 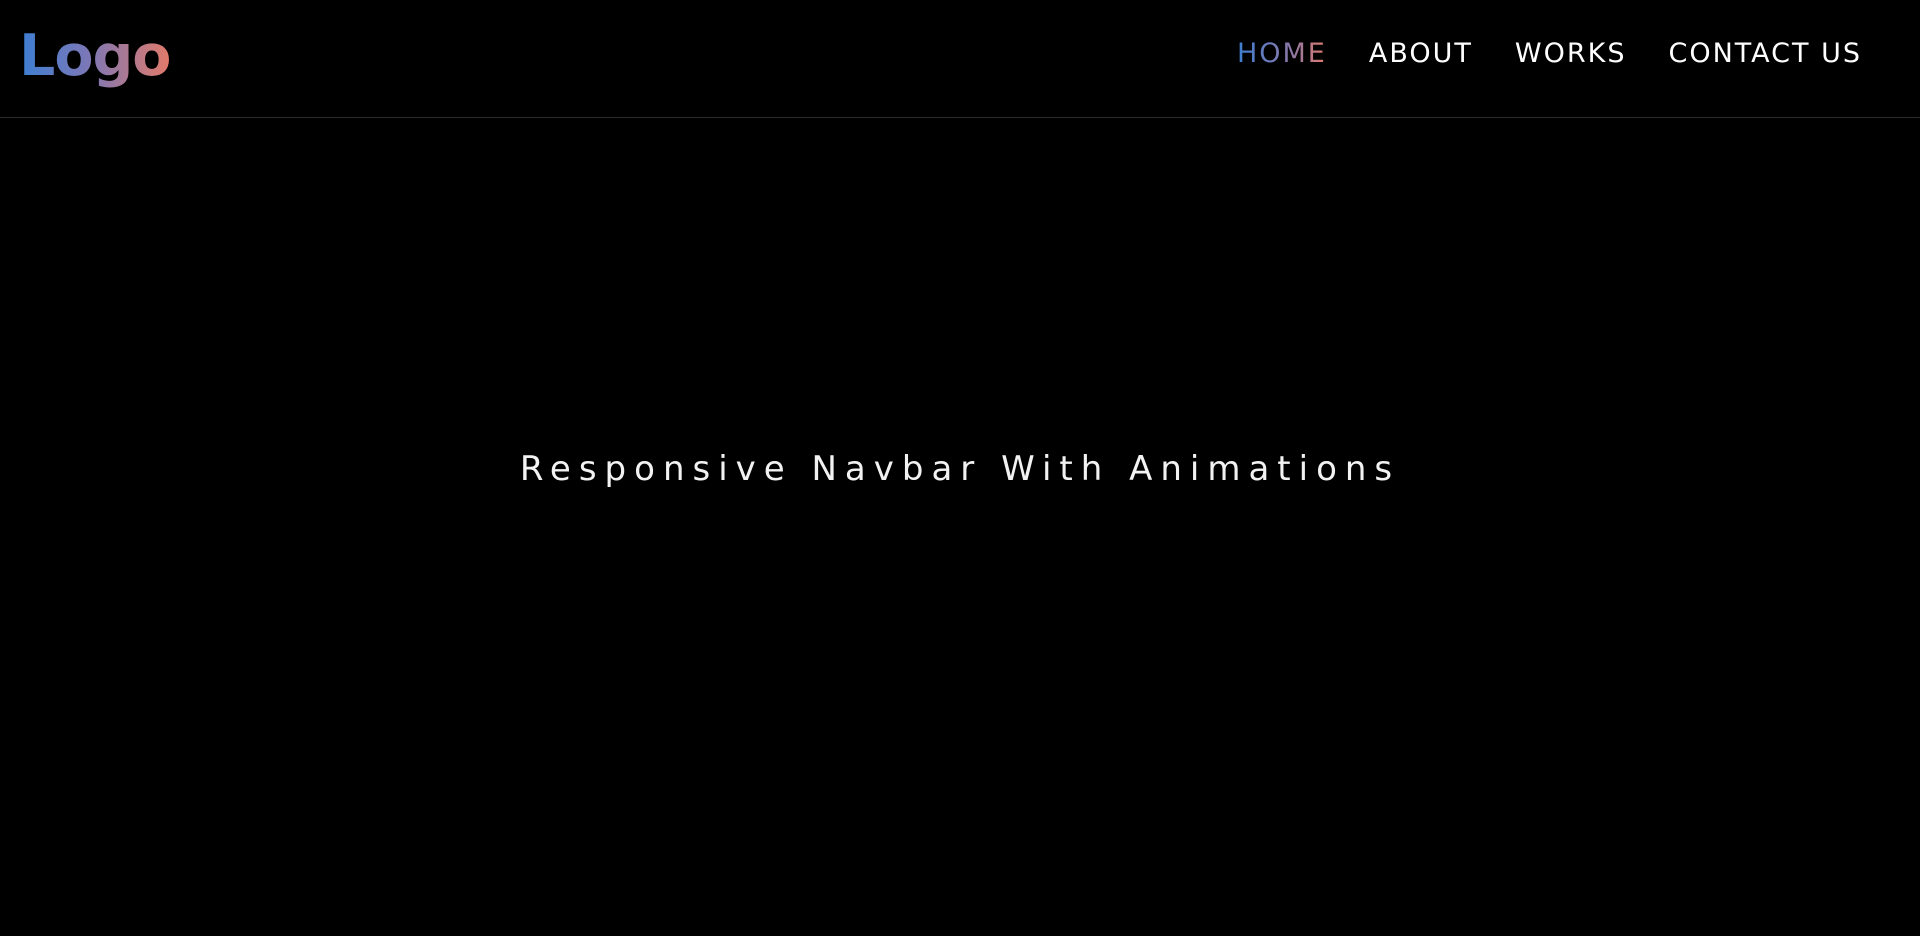 I want to click on logo: Logo, so click(x=95, y=56).